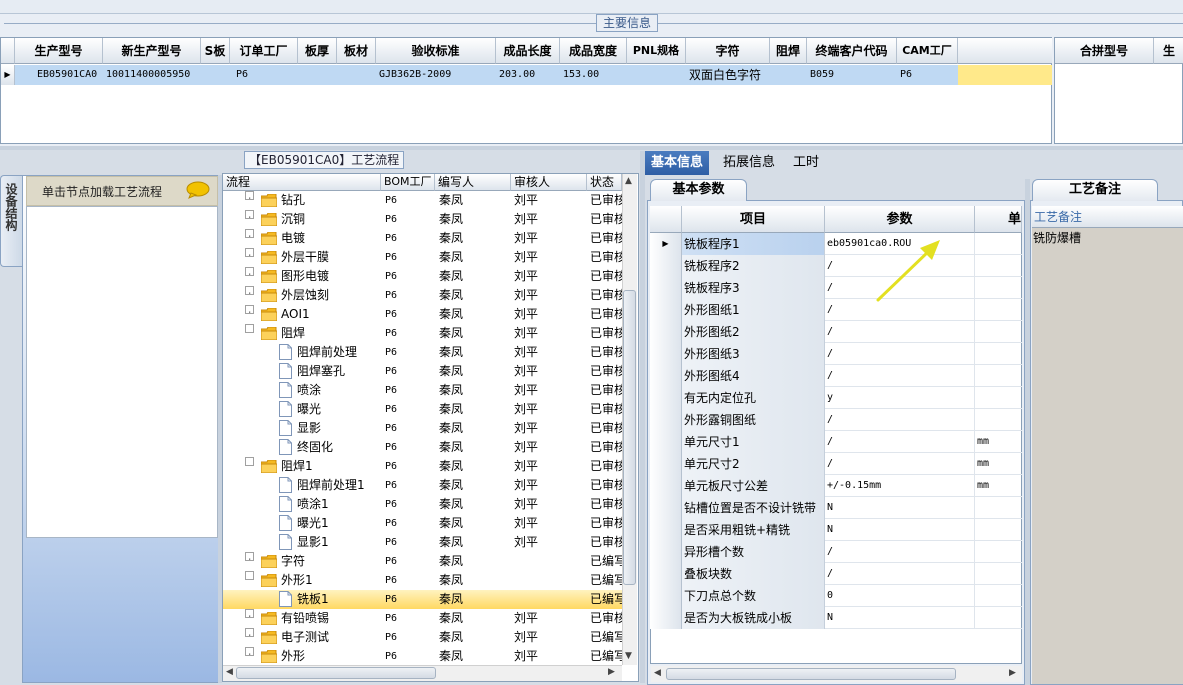 The height and width of the screenshot is (685, 1183). Describe the element at coordinates (642, 417) in the screenshot. I see `middle-splitter` at that location.